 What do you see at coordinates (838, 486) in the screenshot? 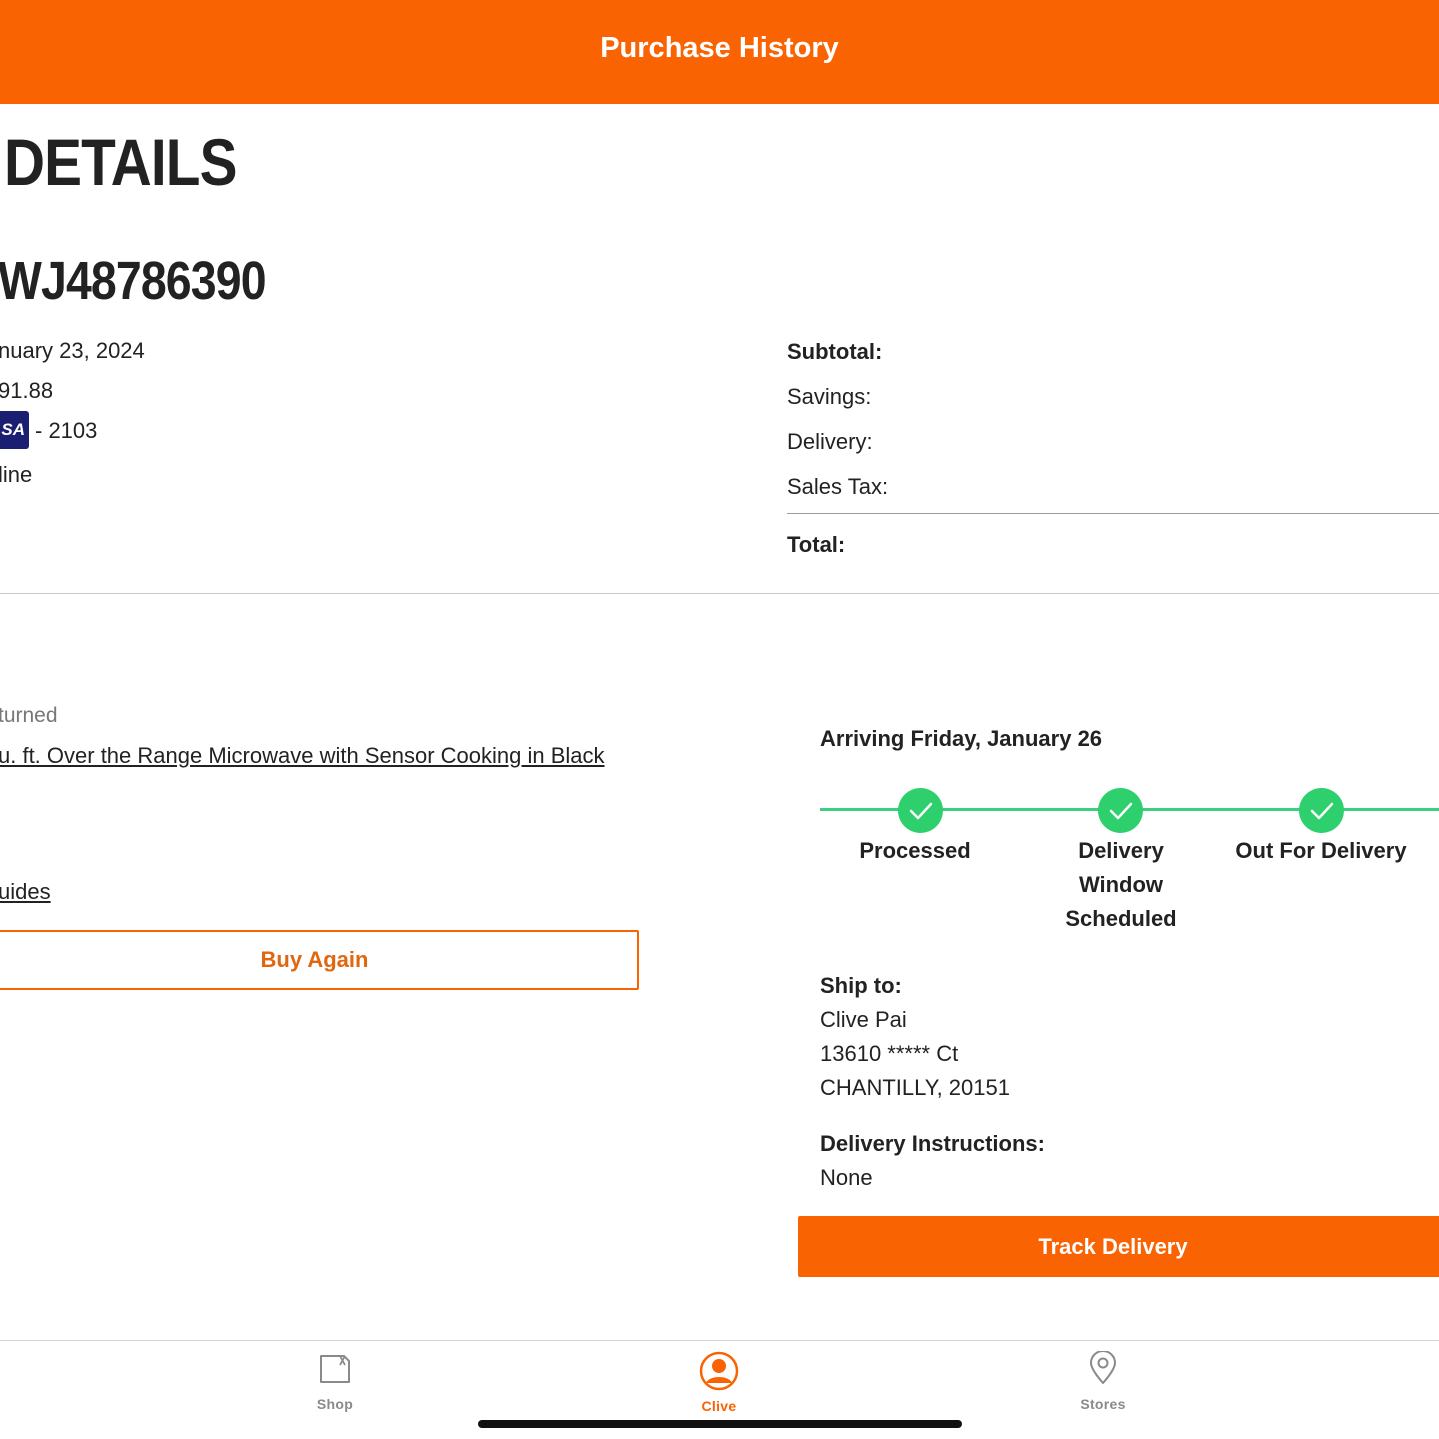
I see `sales-tax-label: Sales Tax:` at bounding box center [838, 486].